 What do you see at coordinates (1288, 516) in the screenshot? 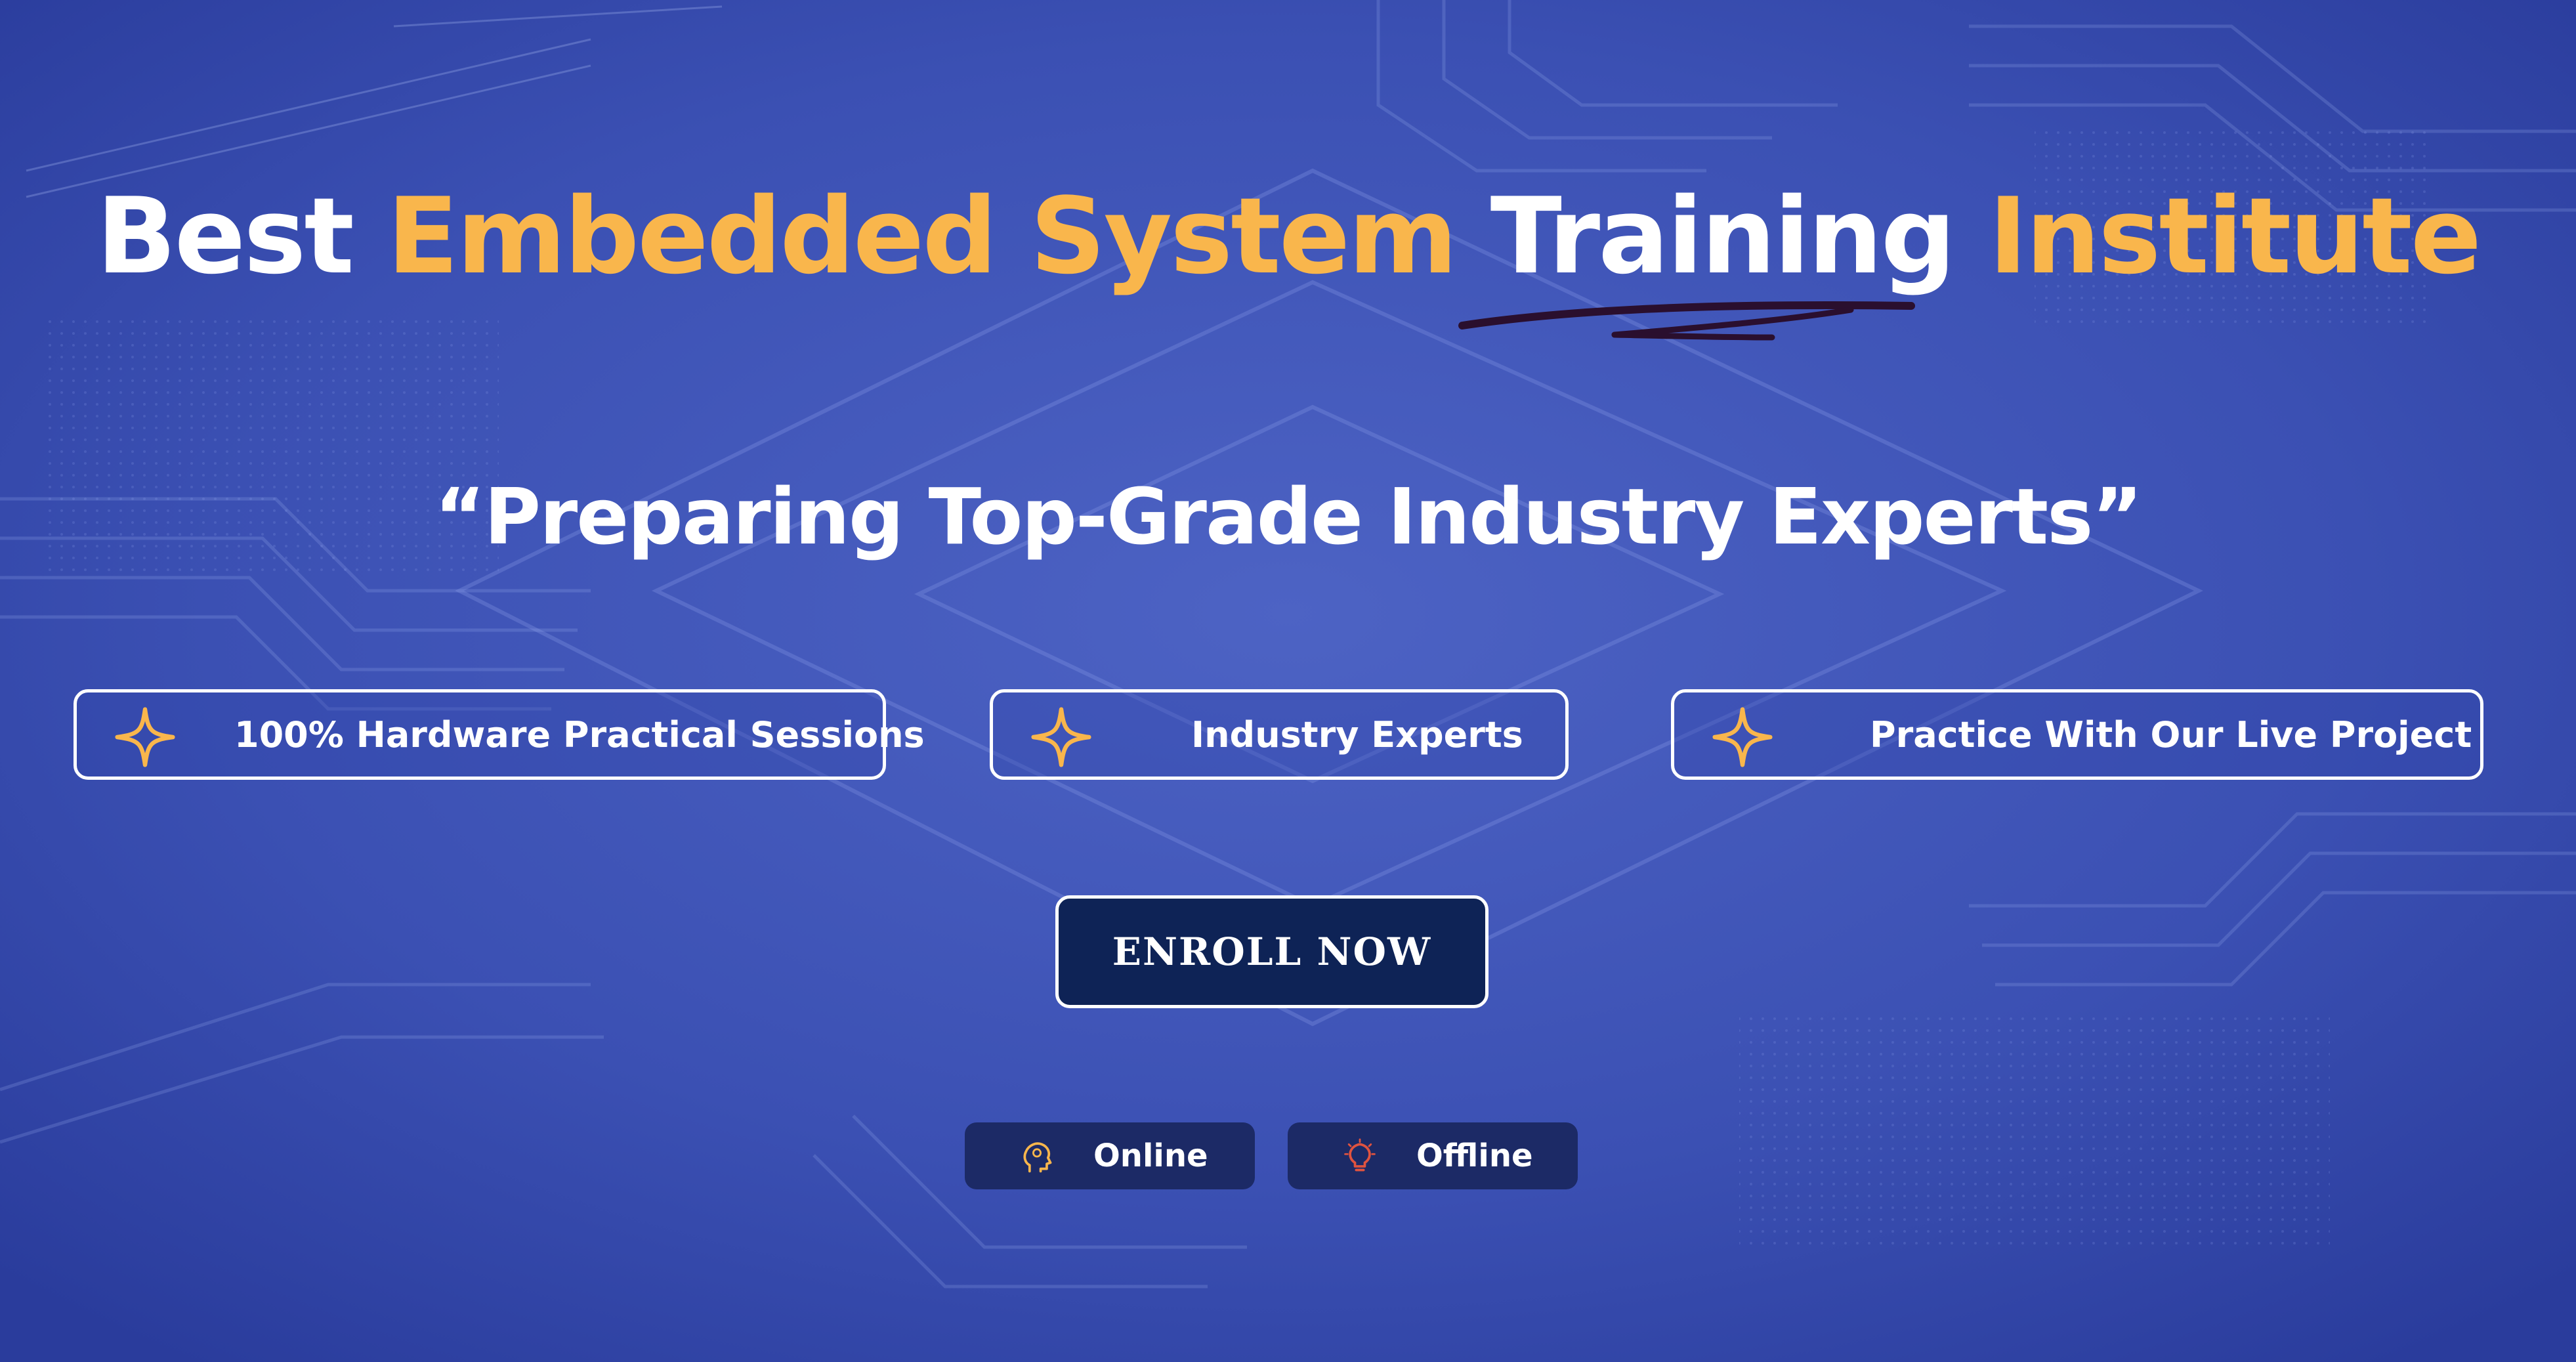
I see `tagline: “Preparing Top-Grade Industry Experts”` at bounding box center [1288, 516].